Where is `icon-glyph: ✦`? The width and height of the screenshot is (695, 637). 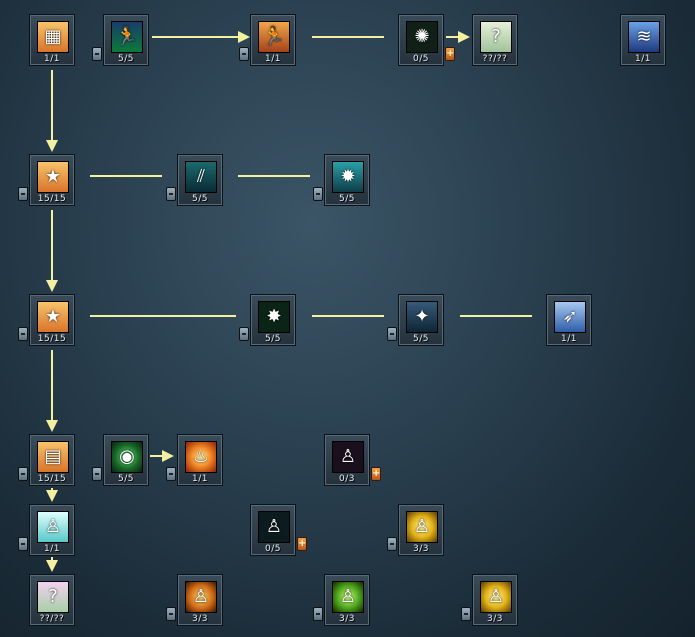 icon-glyph: ✦ is located at coordinates (422, 316).